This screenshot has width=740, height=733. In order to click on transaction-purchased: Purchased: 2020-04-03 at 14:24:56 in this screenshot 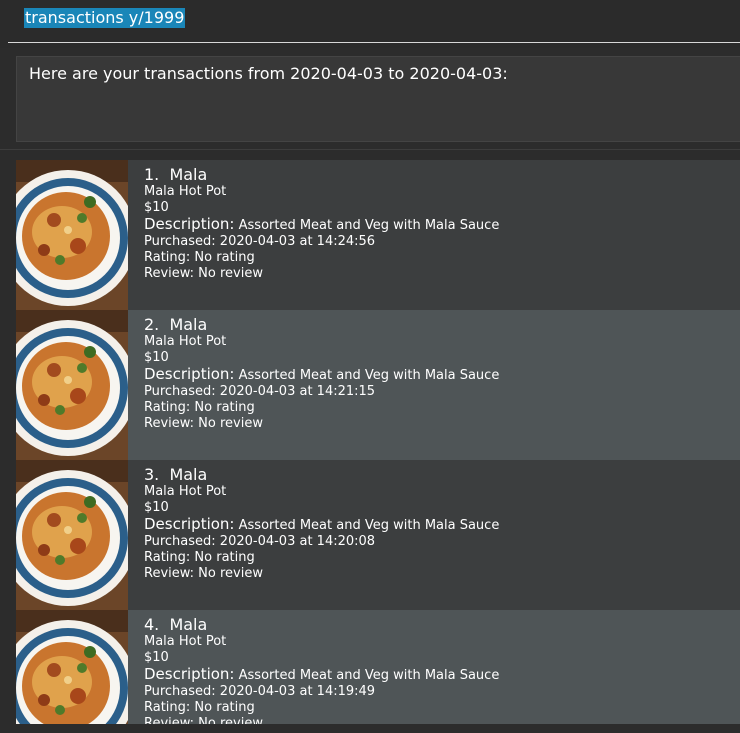, I will do `click(260, 241)`.